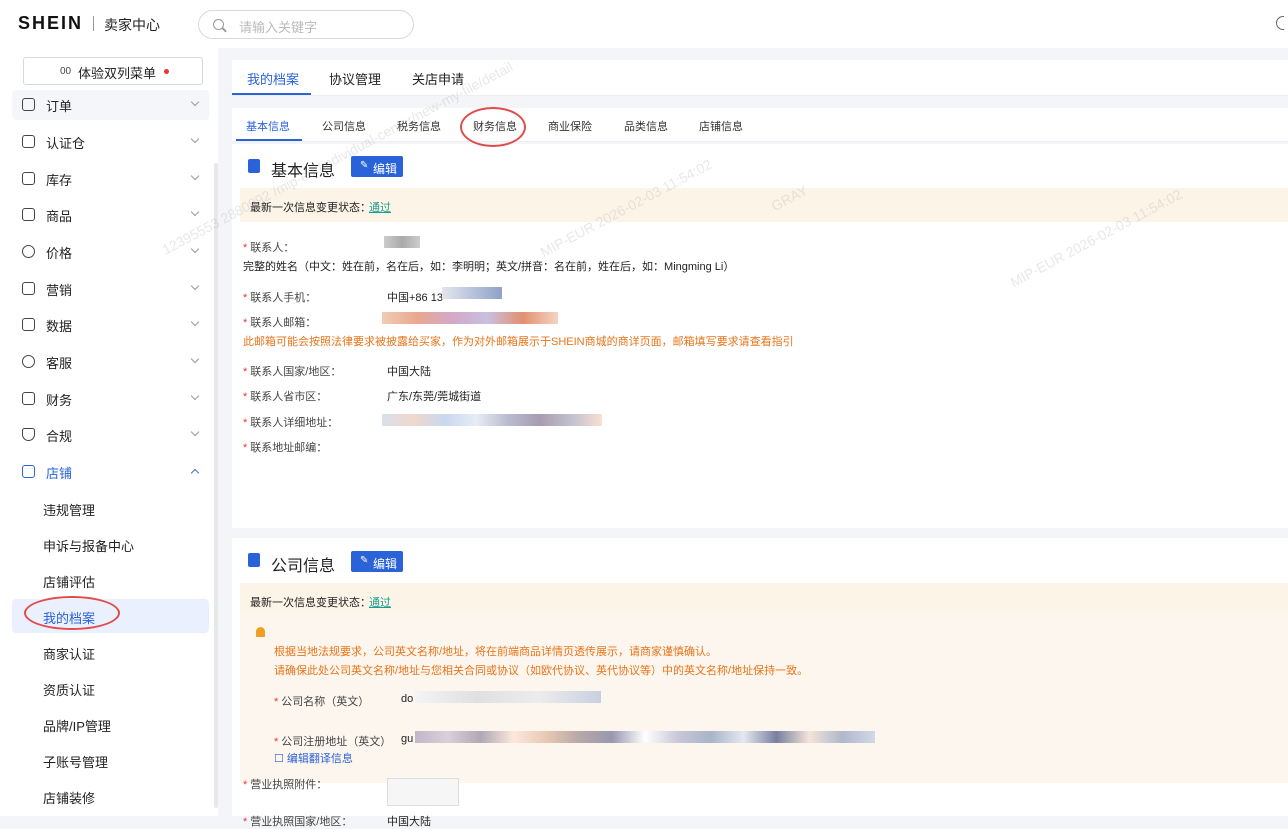 Image resolution: width=1288 pixels, height=829 pixels. What do you see at coordinates (89, 546) in the screenshot?
I see `sidebar-sub-label: 申诉与报备中心` at bounding box center [89, 546].